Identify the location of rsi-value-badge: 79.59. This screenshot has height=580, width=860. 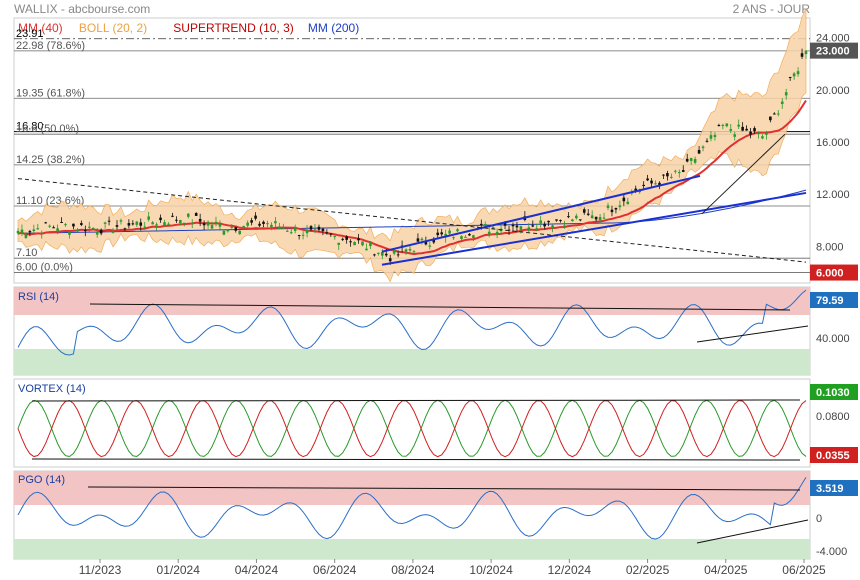
(830, 301).